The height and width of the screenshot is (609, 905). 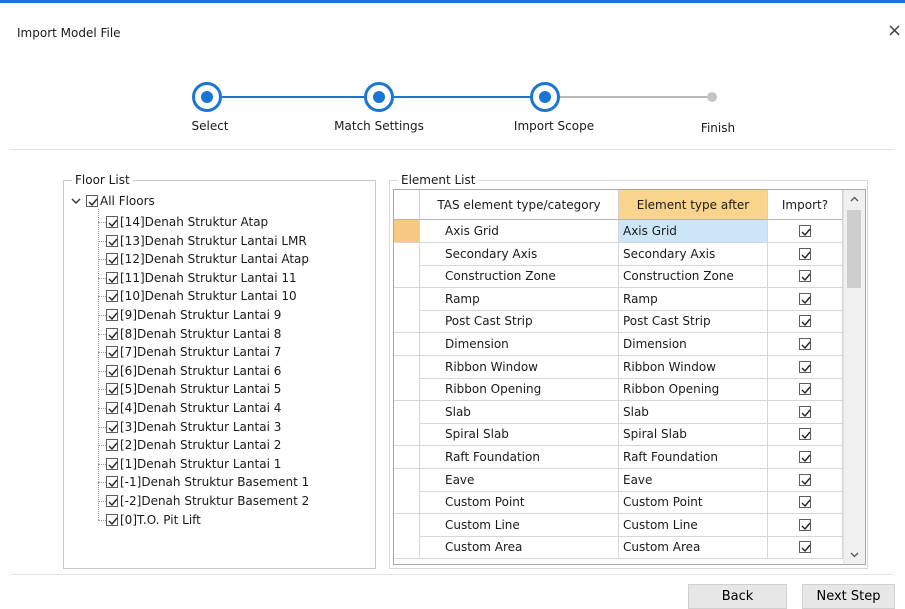 I want to click on close-icon: ×, so click(x=894, y=31).